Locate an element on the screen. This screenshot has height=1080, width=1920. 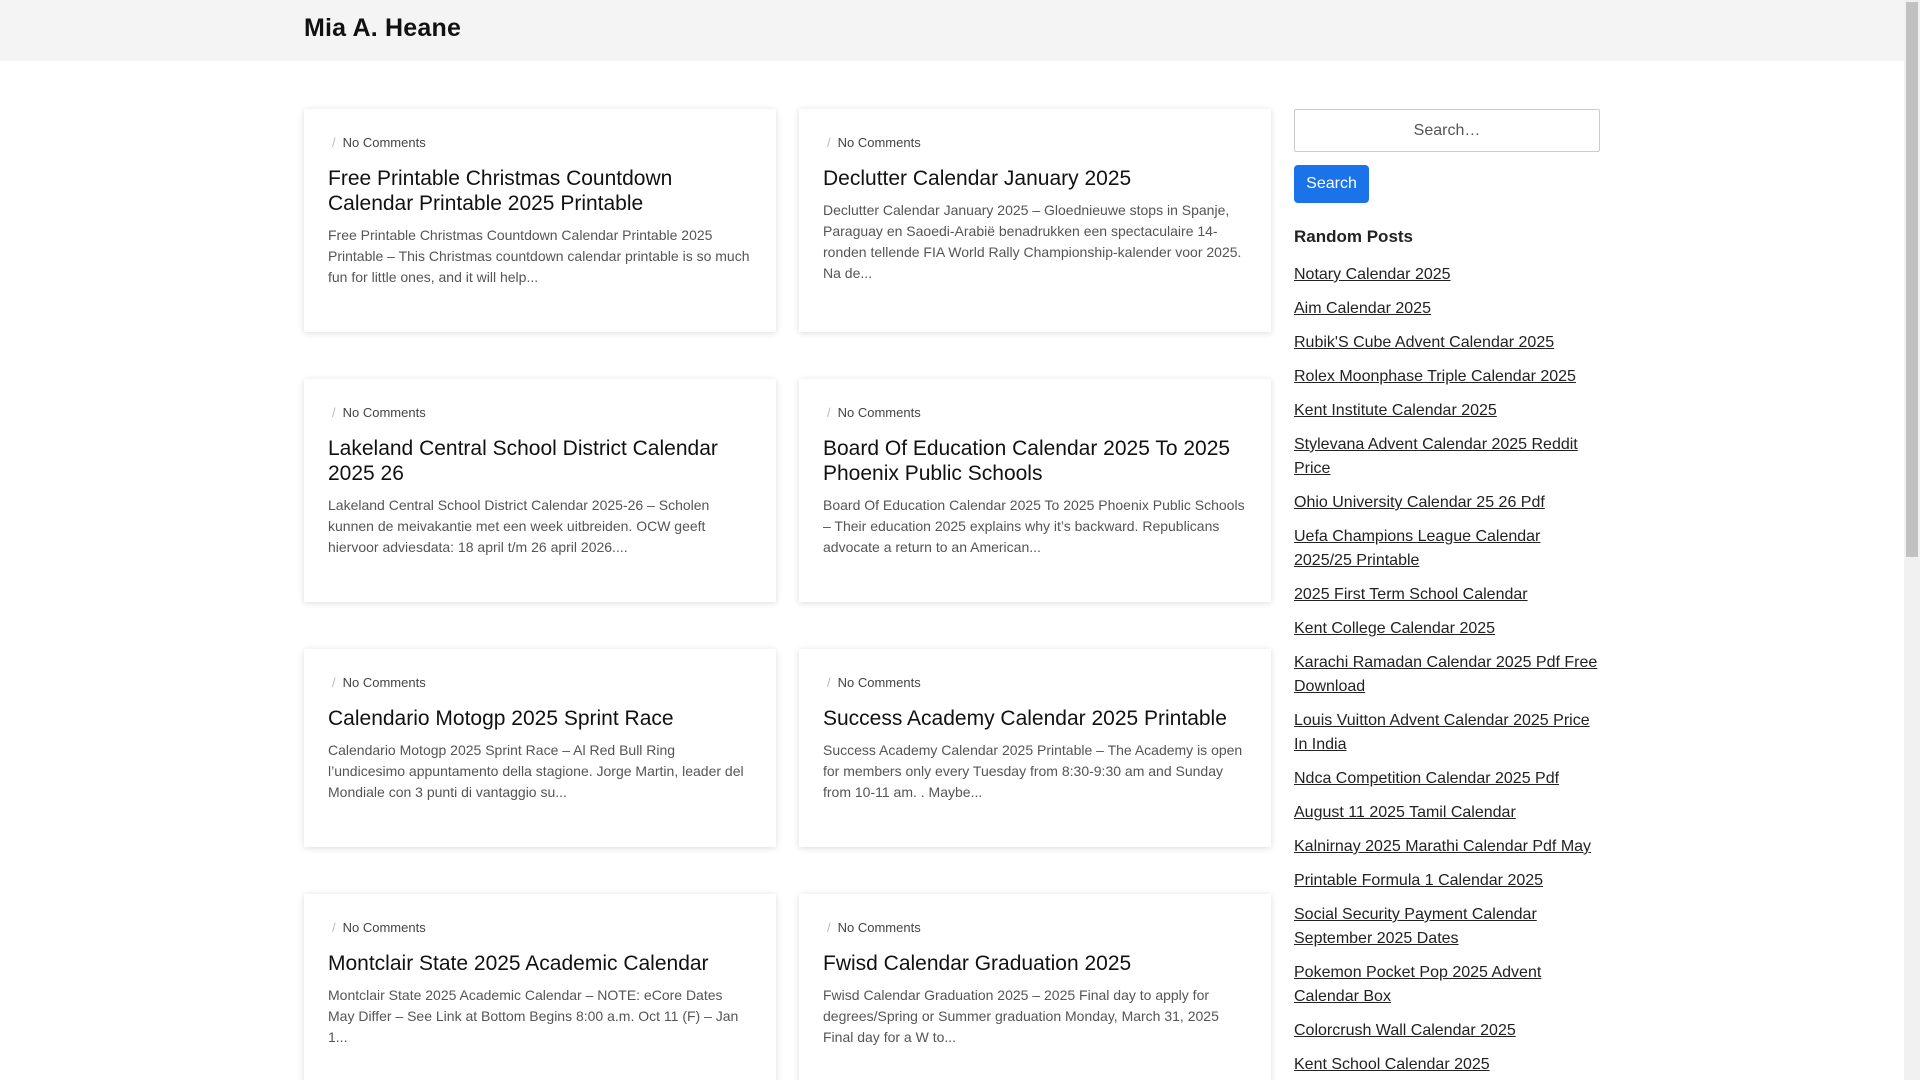
random-posts-heading: Random Posts is located at coordinates (1354, 236).